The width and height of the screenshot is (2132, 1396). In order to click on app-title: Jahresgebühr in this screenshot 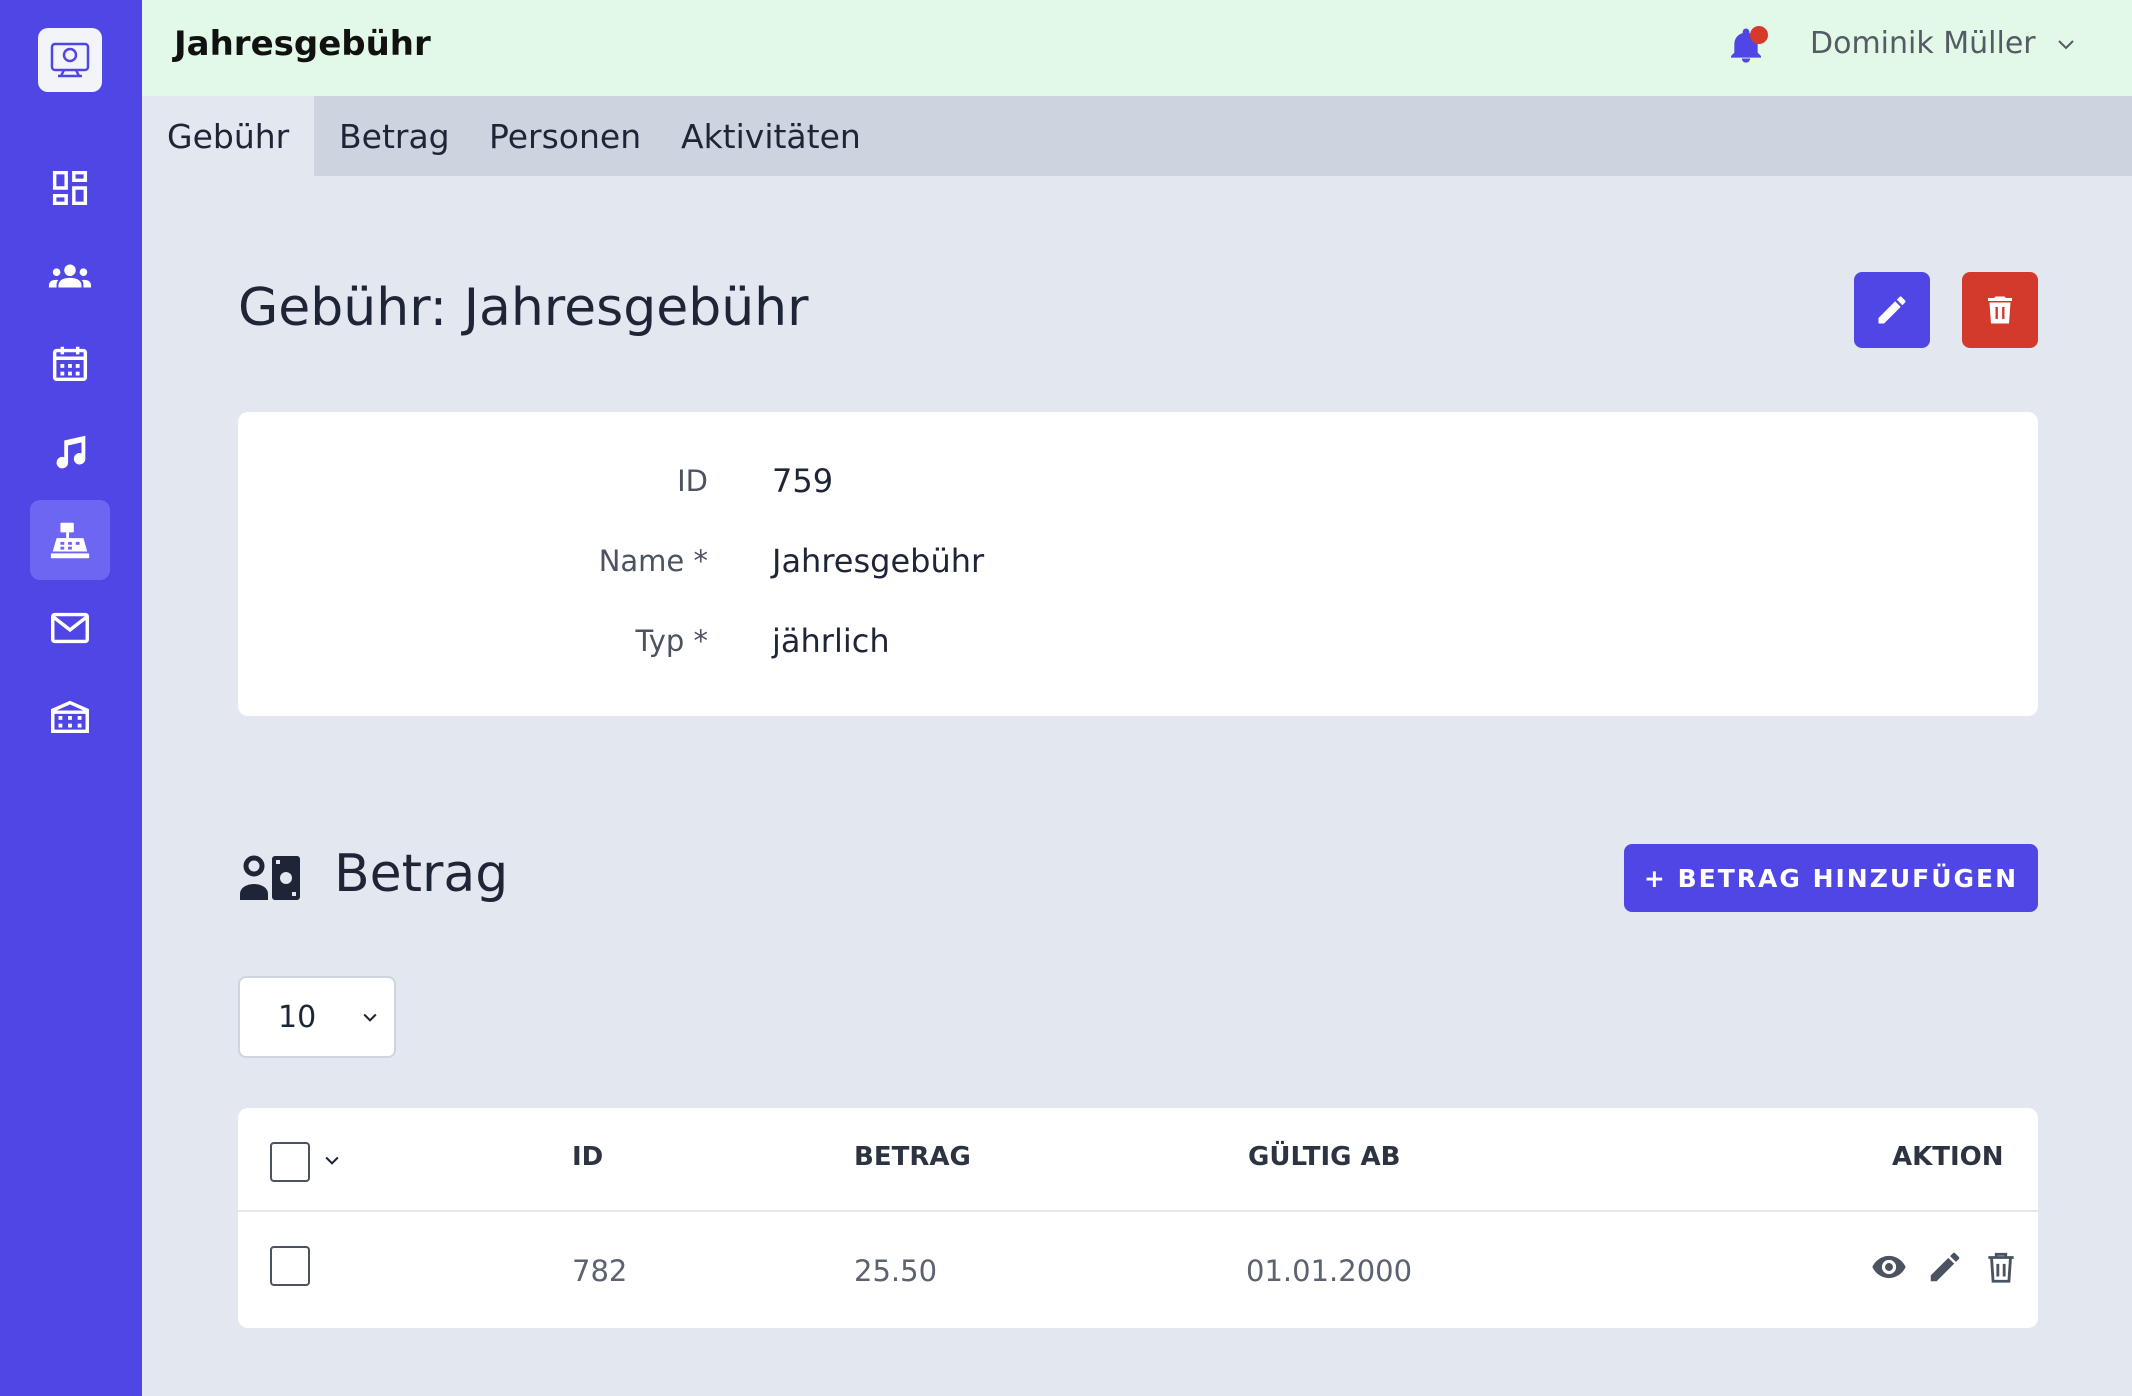, I will do `click(302, 44)`.